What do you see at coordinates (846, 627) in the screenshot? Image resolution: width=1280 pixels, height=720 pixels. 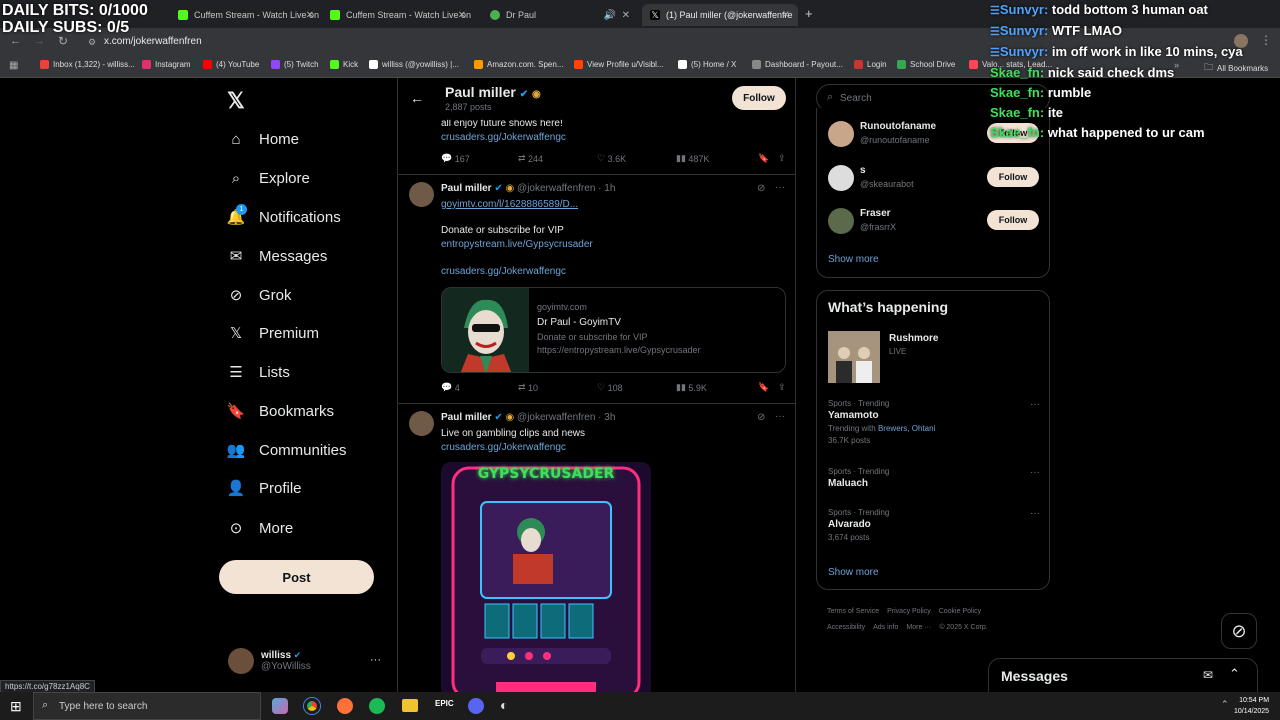 I see `footer-link: Accessibility` at bounding box center [846, 627].